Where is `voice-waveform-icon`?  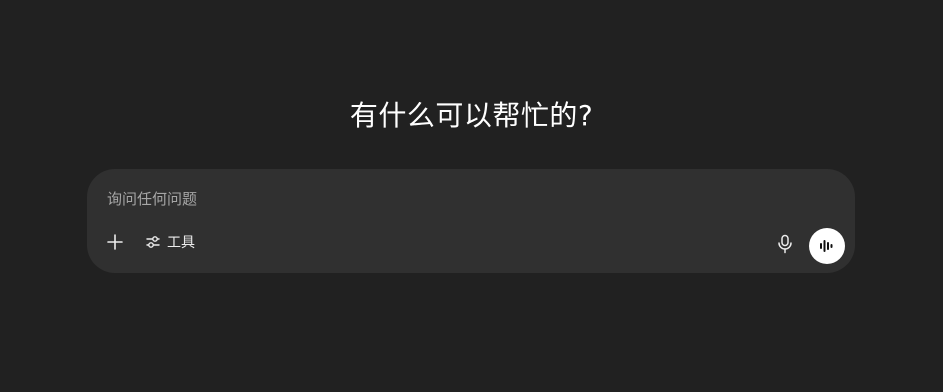
voice-waveform-icon is located at coordinates (827, 246).